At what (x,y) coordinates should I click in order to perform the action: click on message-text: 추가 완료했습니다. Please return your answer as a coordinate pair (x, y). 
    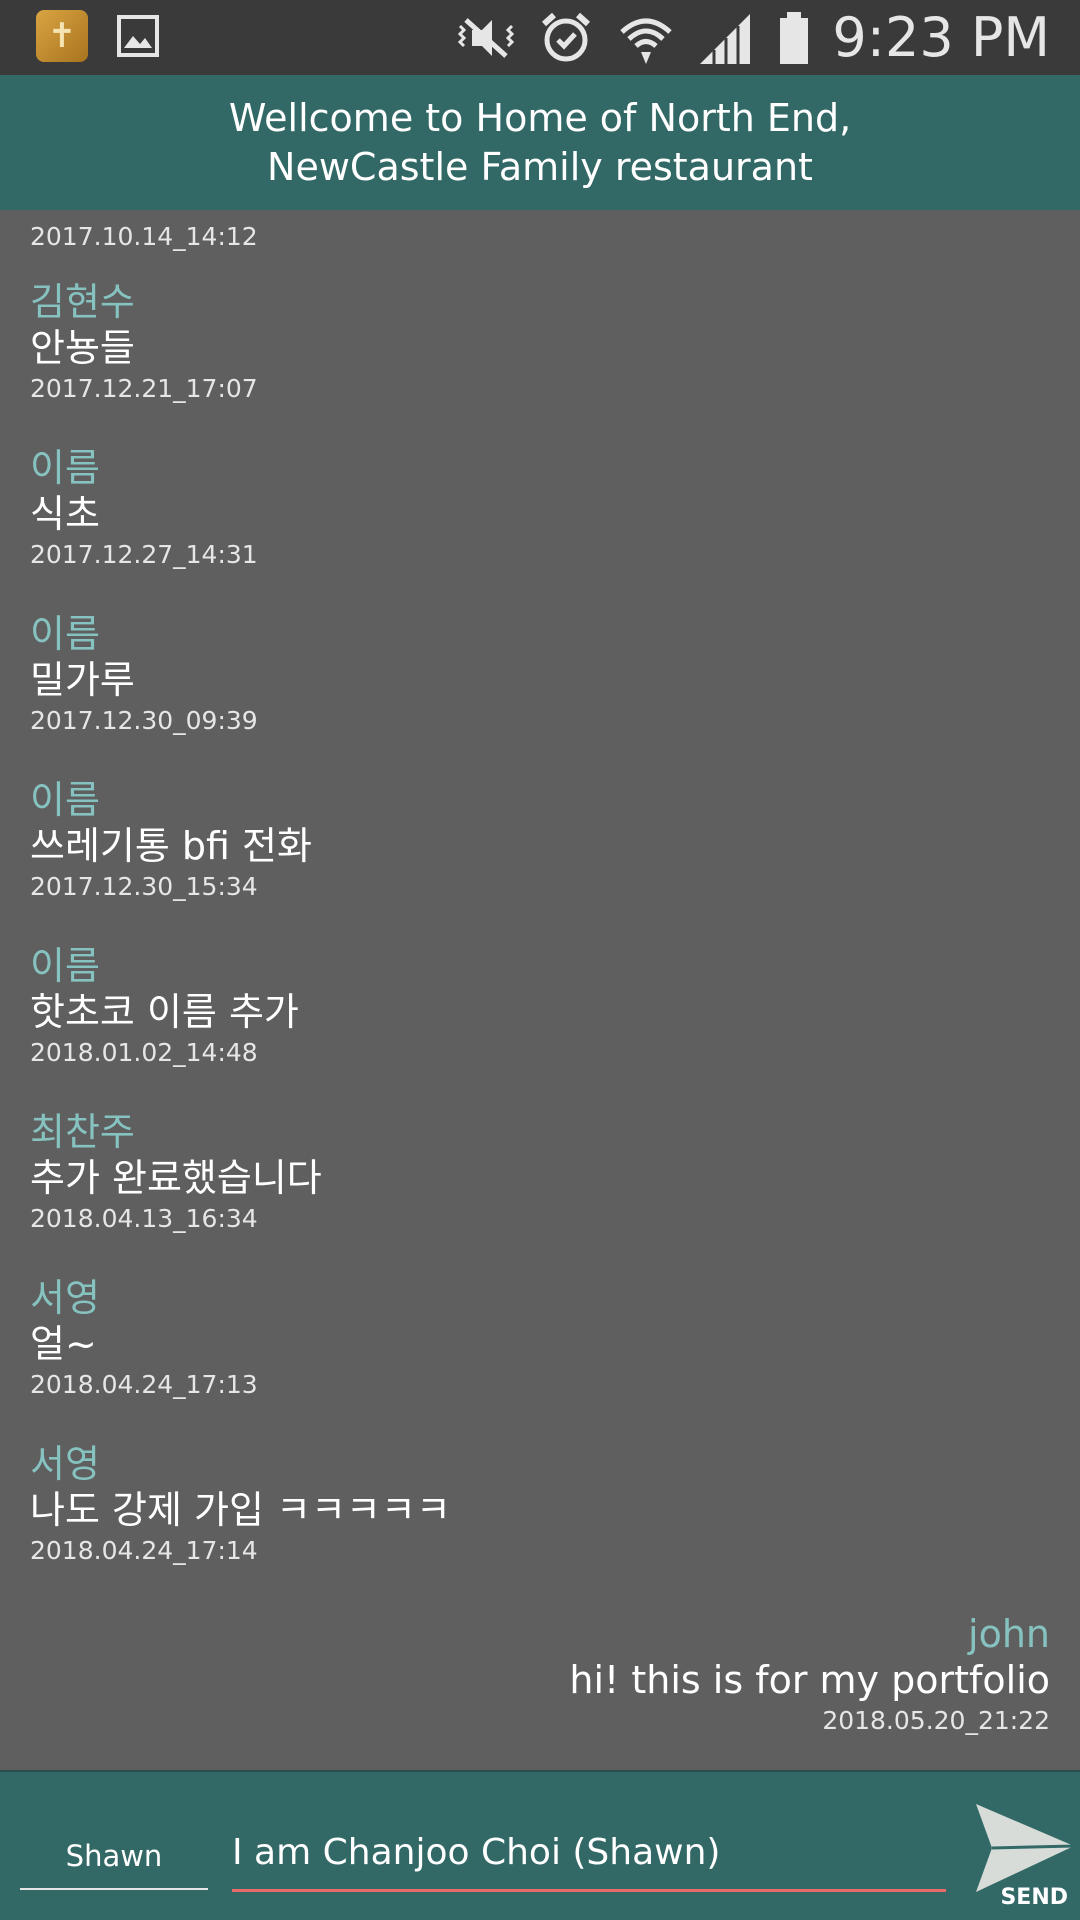
    Looking at the image, I should click on (176, 1178).